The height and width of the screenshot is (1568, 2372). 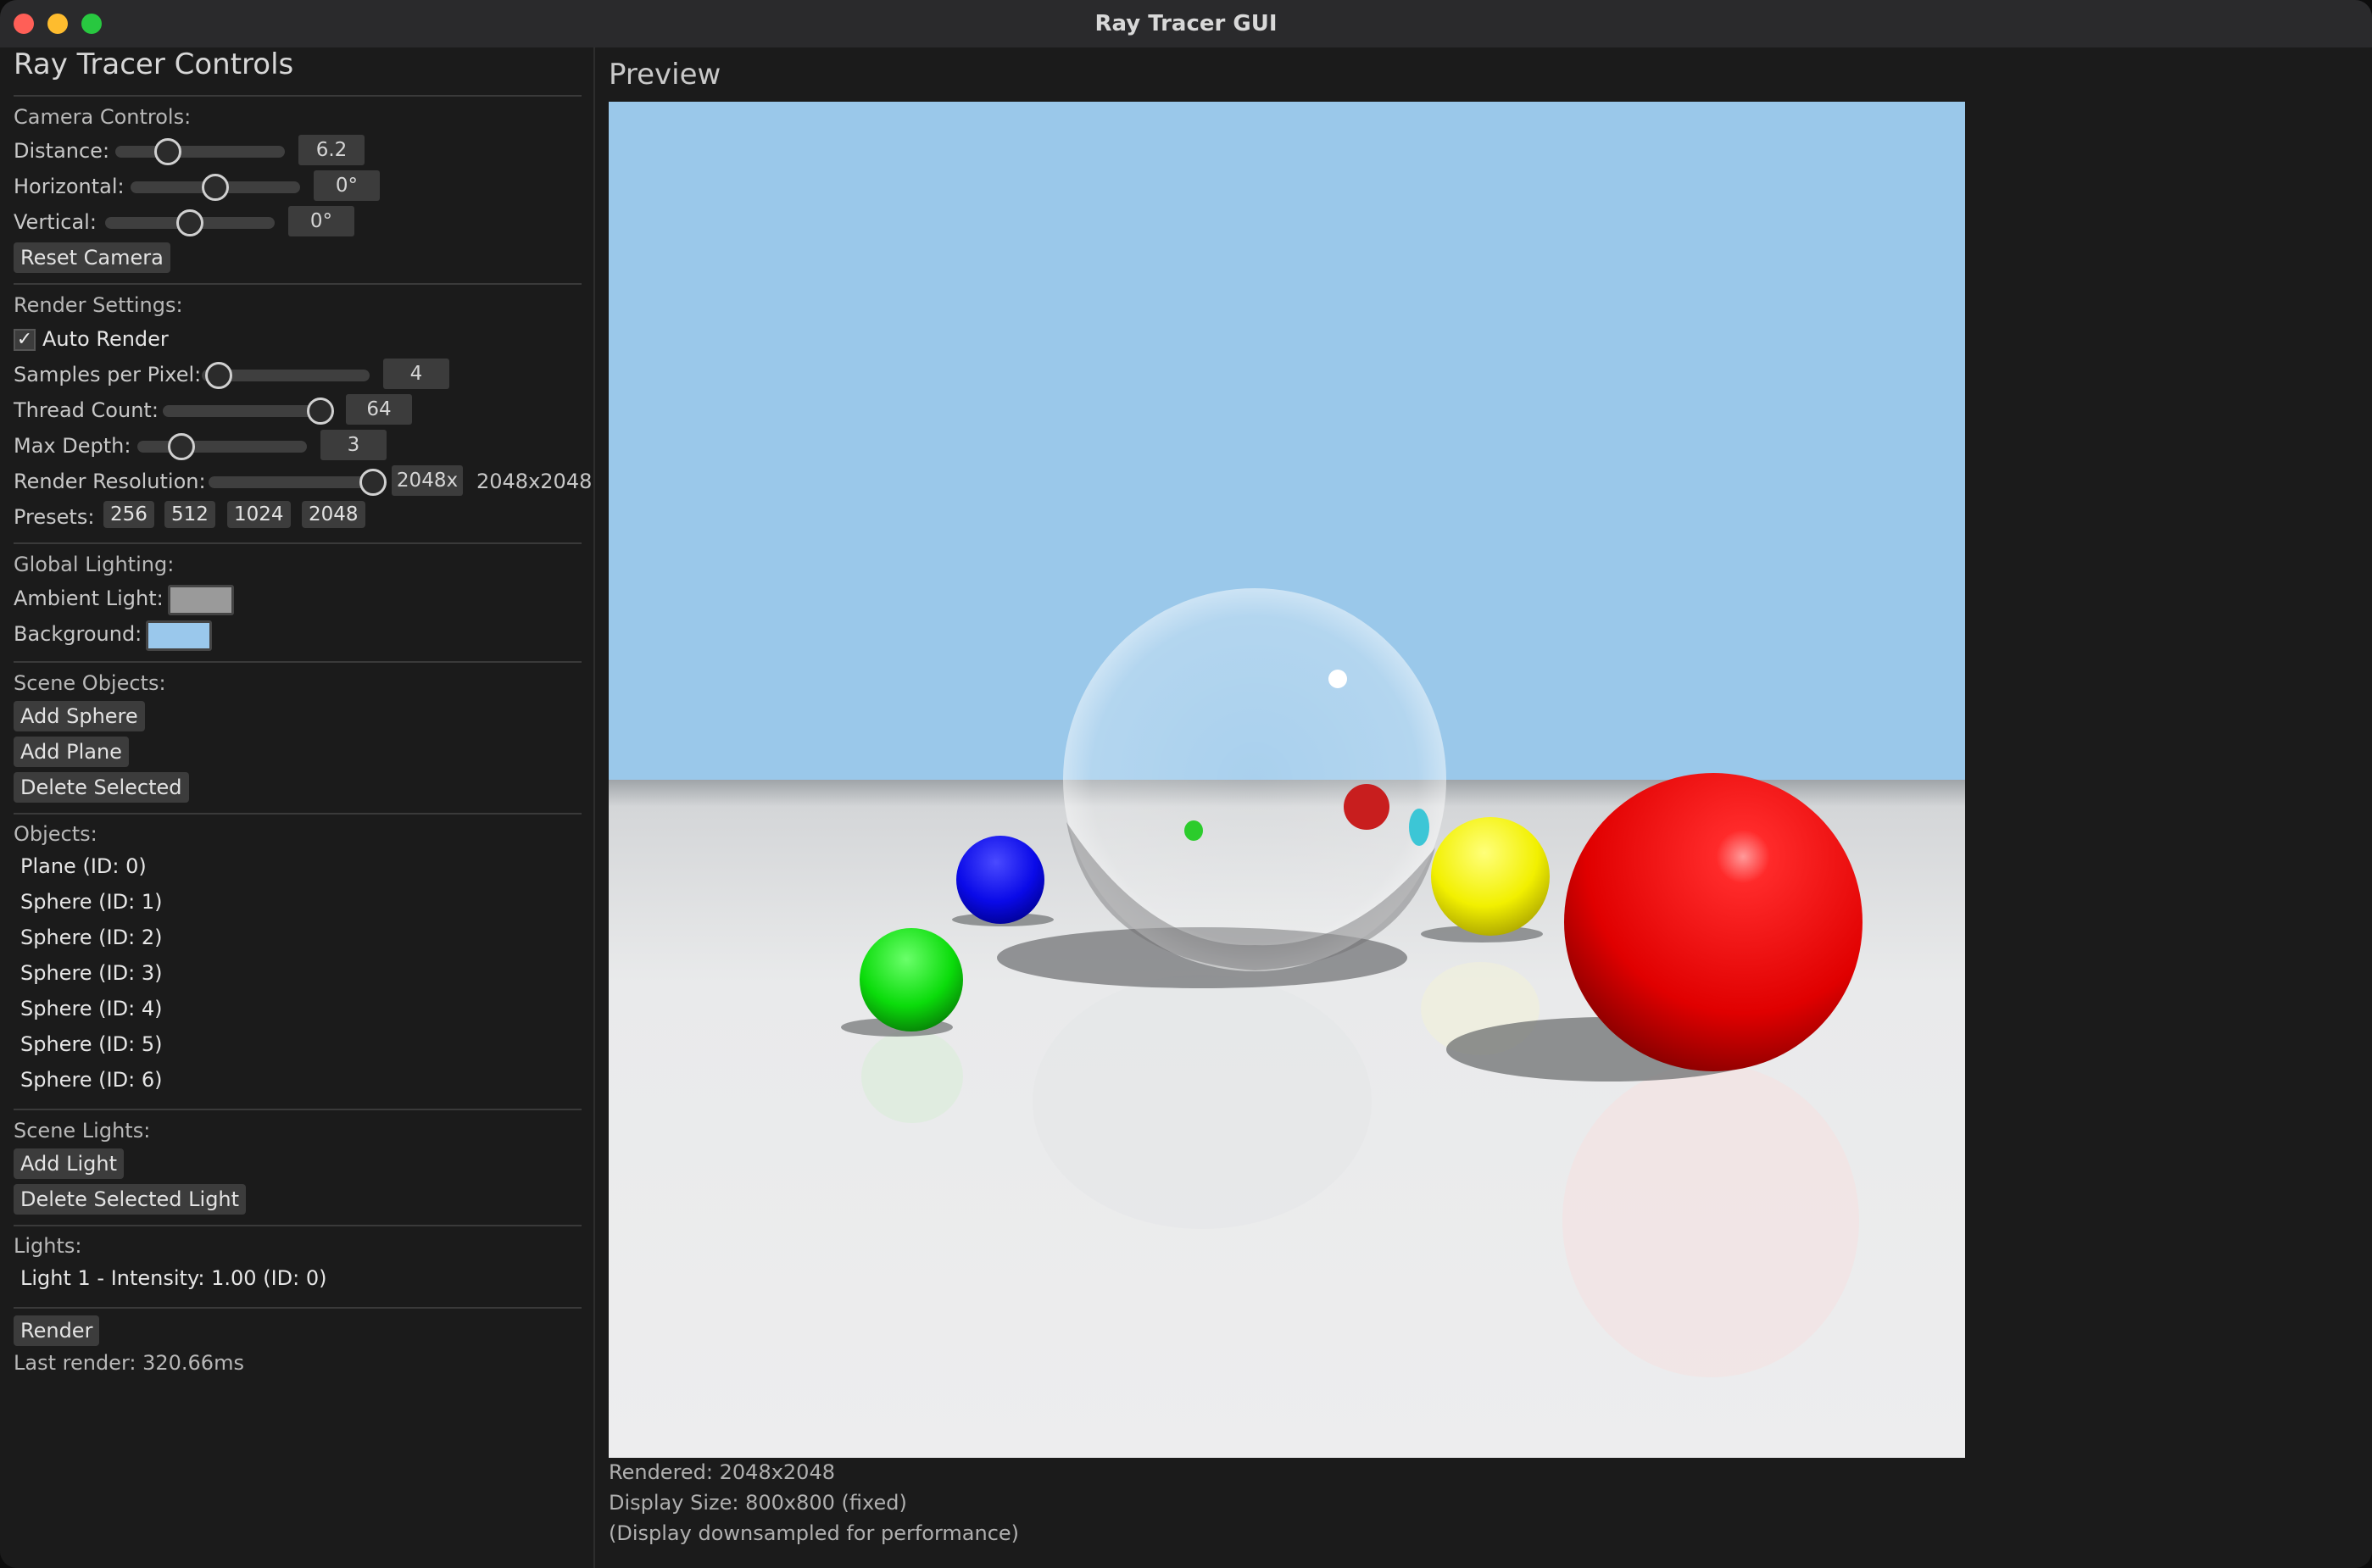 I want to click on vertical-slider-handle, so click(x=190, y=222).